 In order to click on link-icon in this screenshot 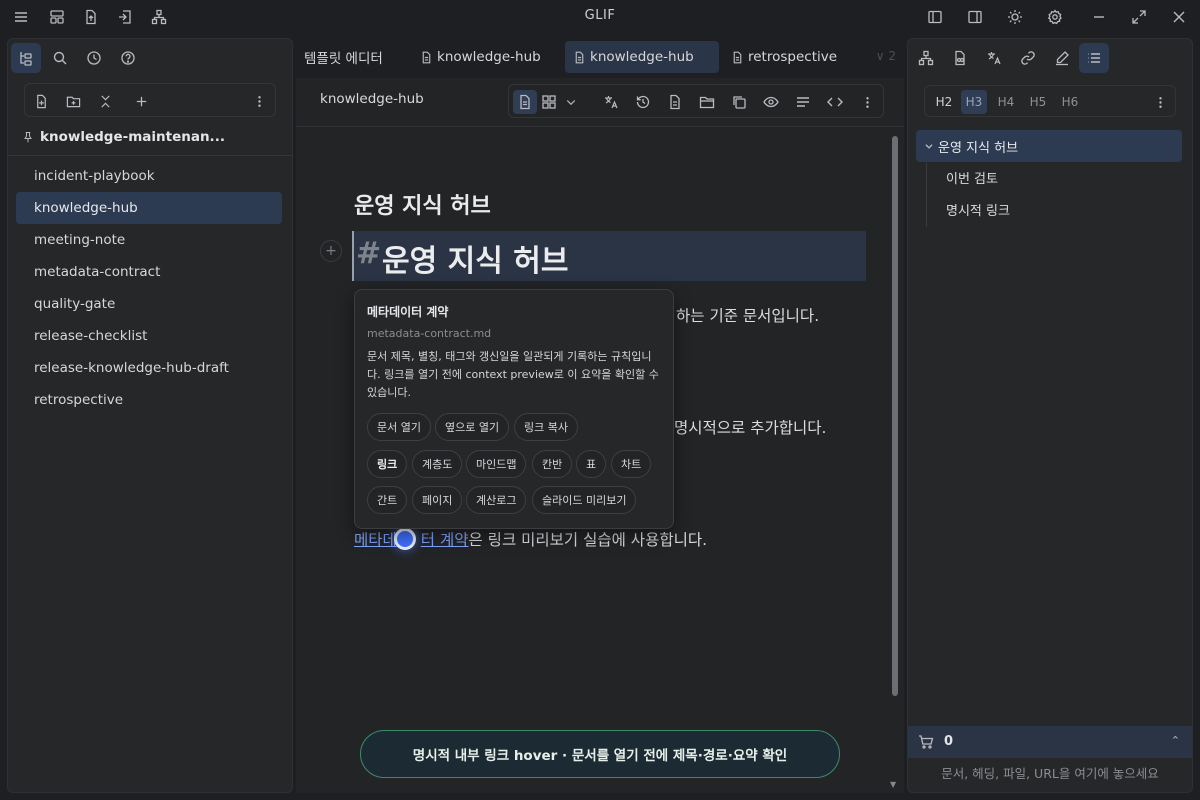, I will do `click(1028, 58)`.